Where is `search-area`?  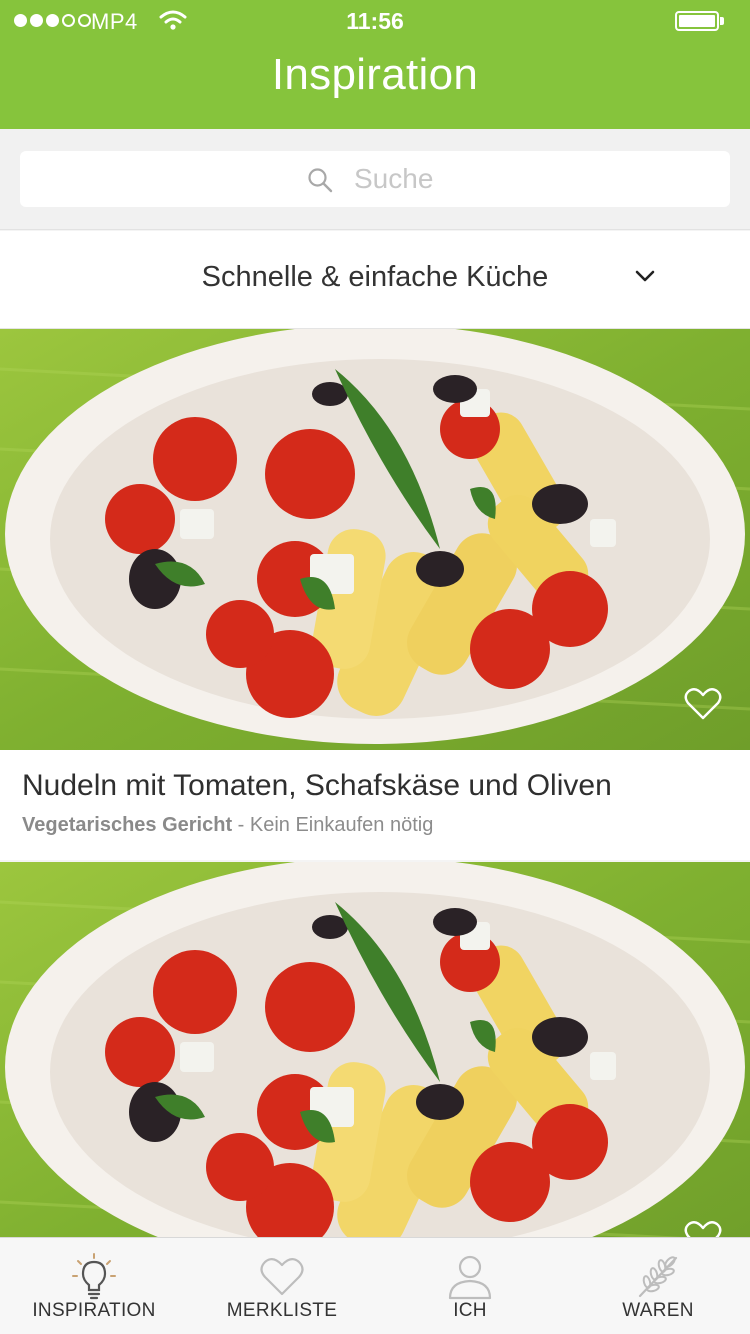 search-area is located at coordinates (375, 179).